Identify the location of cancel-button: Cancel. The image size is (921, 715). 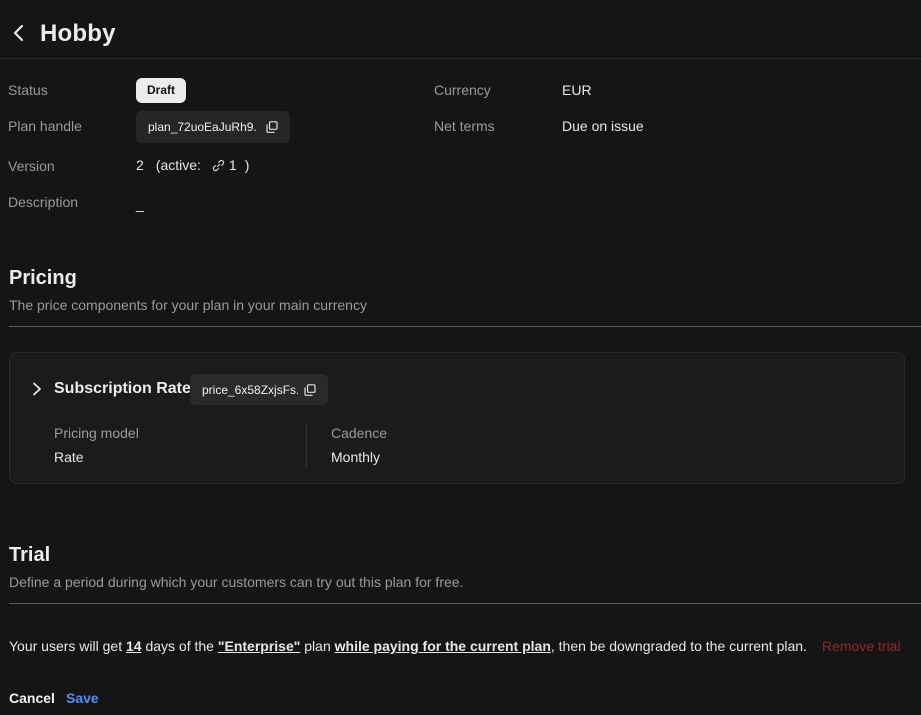
(32, 698).